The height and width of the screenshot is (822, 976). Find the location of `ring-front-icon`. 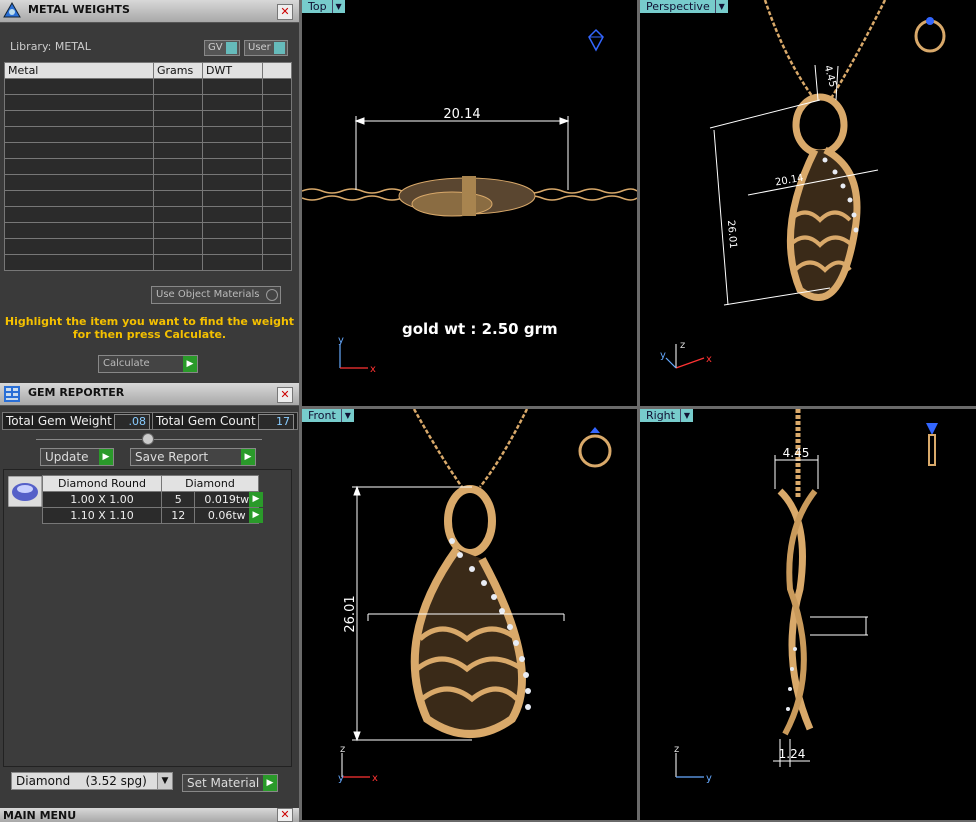

ring-front-icon is located at coordinates (595, 447).